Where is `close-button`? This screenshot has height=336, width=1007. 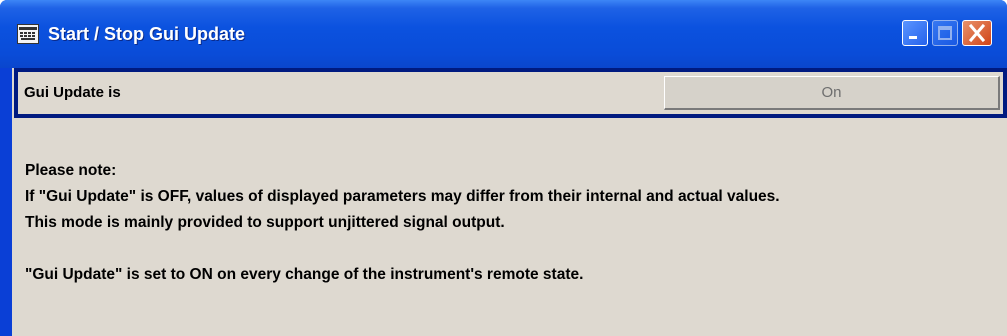
close-button is located at coordinates (977, 33).